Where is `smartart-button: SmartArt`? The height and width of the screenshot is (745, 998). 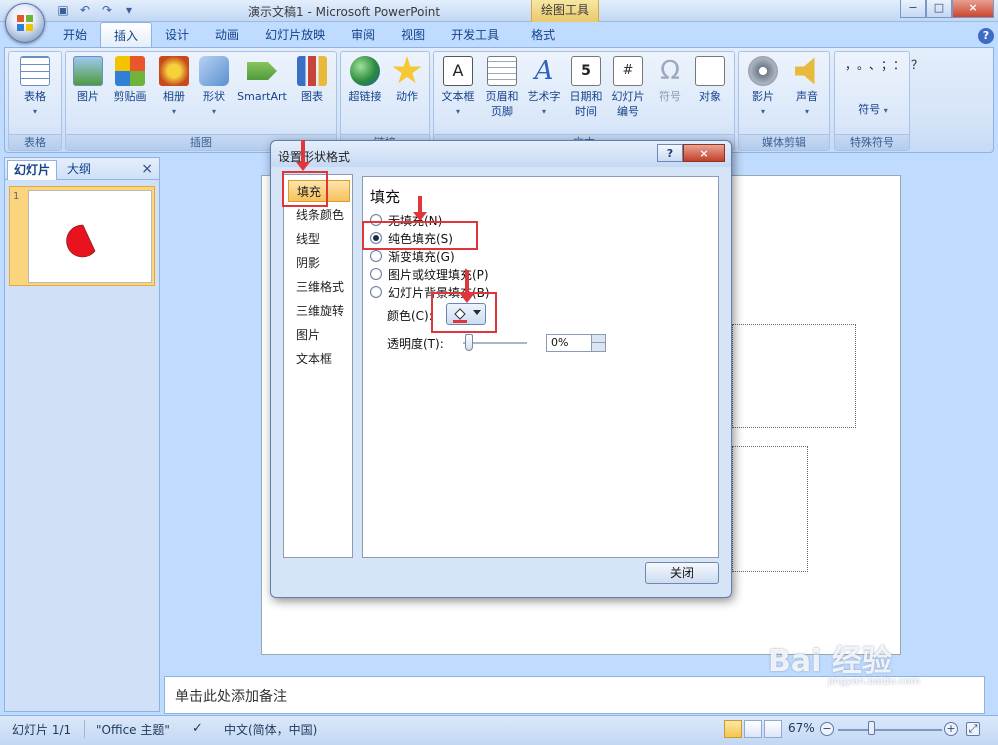
smartart-button: SmartArt is located at coordinates (262, 80).